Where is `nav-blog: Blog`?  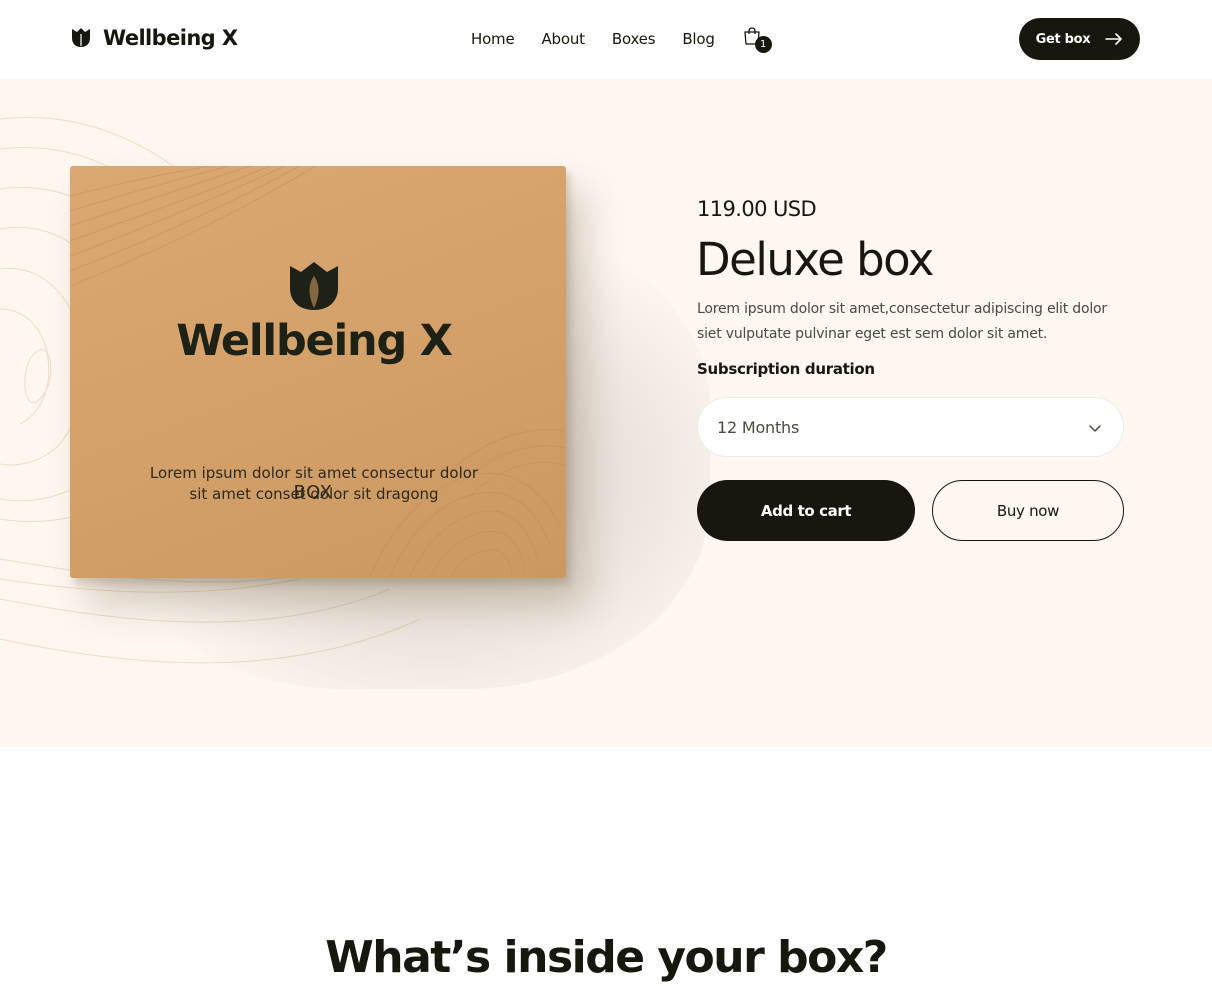 nav-blog: Blog is located at coordinates (698, 39).